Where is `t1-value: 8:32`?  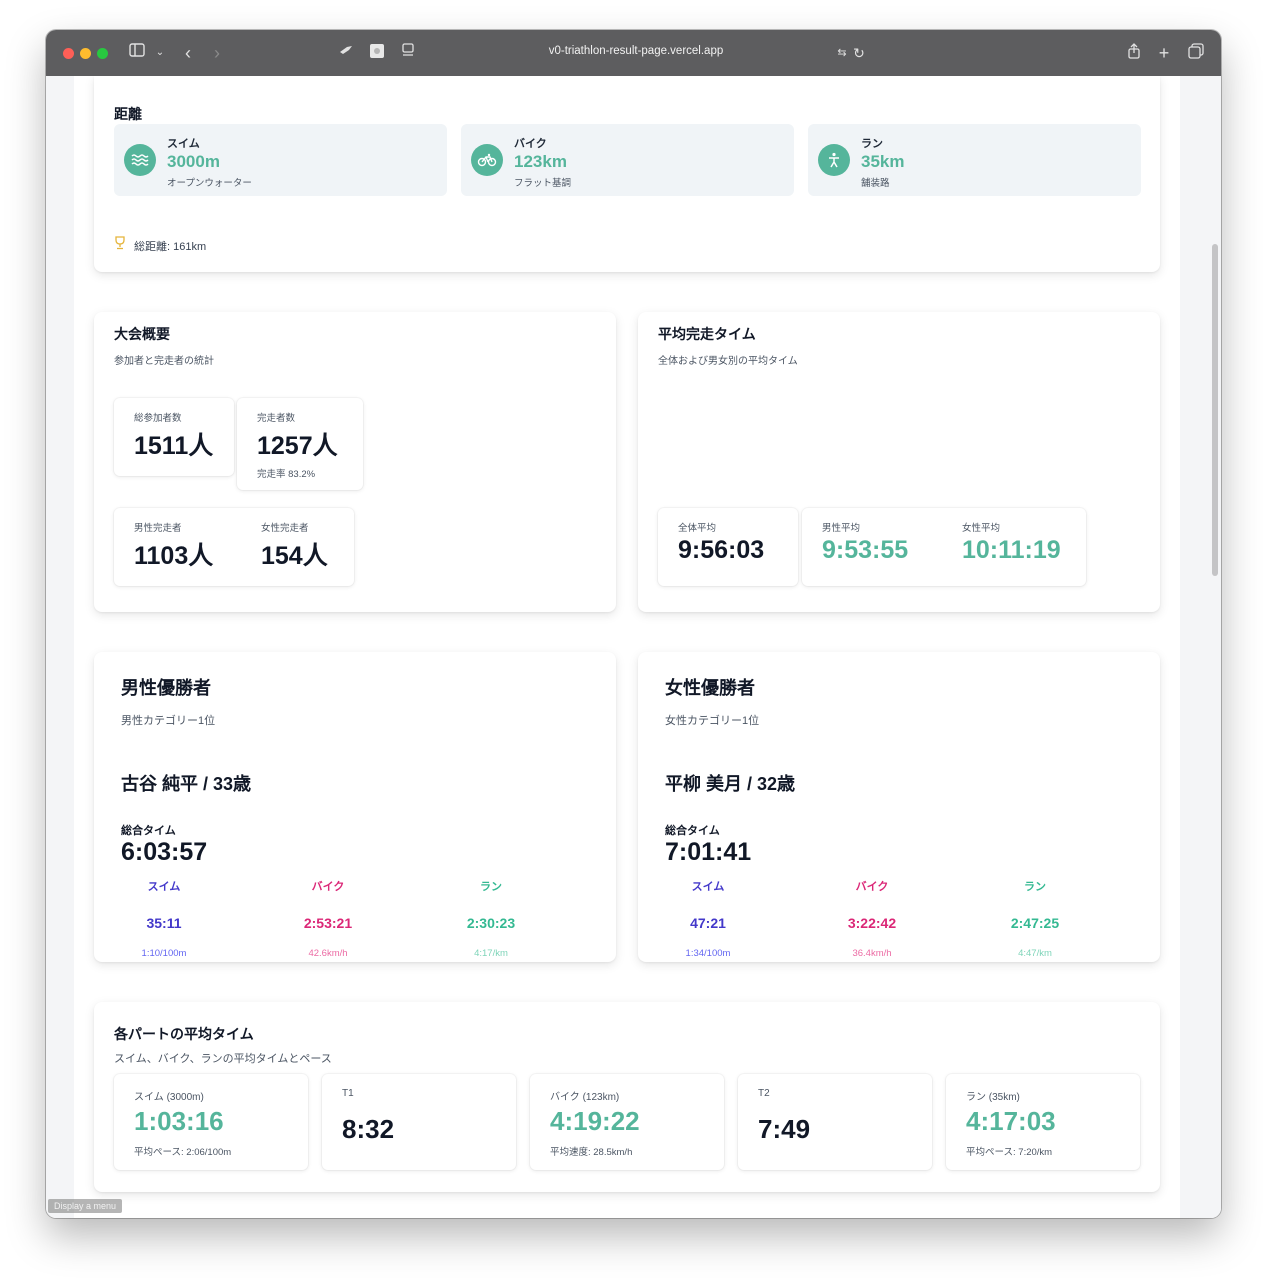
t1-value: 8:32 is located at coordinates (368, 1129).